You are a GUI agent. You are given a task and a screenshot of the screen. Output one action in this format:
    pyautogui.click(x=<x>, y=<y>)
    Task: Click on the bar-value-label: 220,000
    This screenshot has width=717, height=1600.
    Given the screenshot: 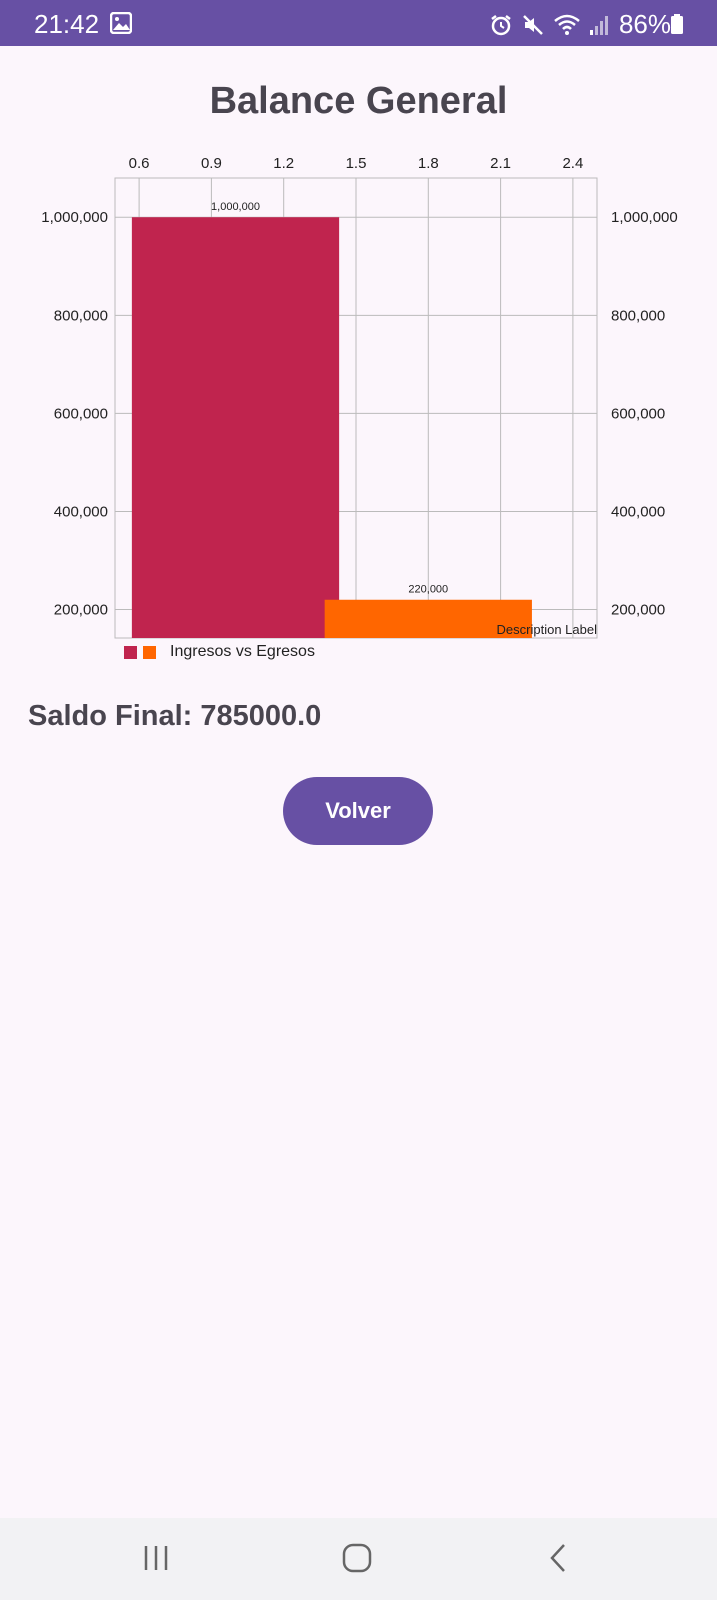 What is the action you would take?
    pyautogui.click(x=428, y=590)
    